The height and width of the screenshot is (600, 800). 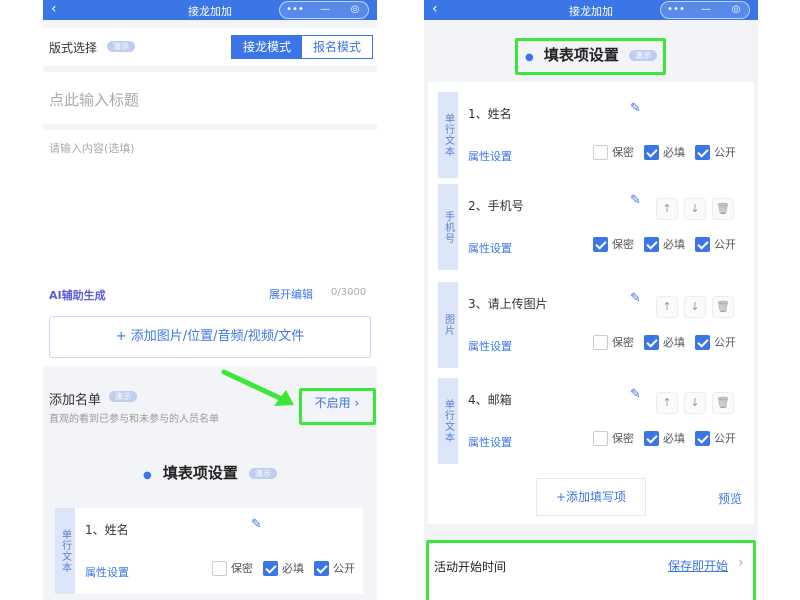 I want to click on content-input: 请输入内容(选填), so click(x=92, y=148).